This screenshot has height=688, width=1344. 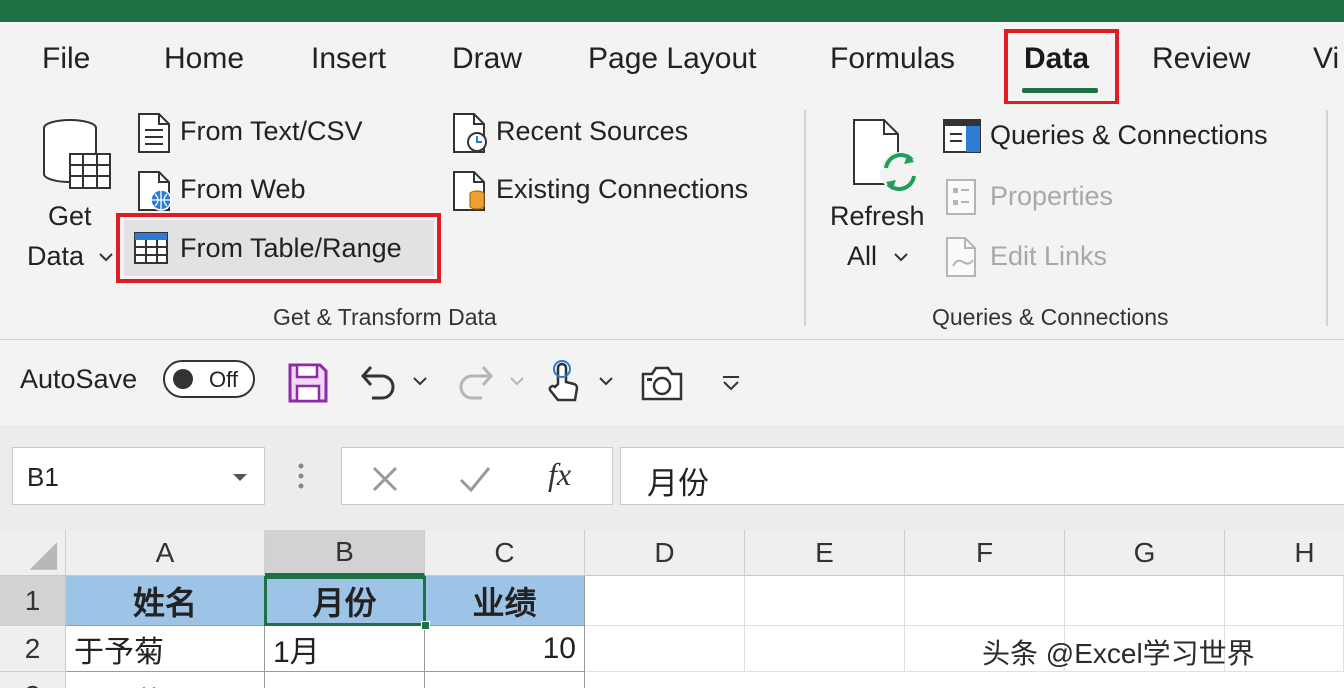 I want to click on drag-handle-icon, so click(x=301, y=476).